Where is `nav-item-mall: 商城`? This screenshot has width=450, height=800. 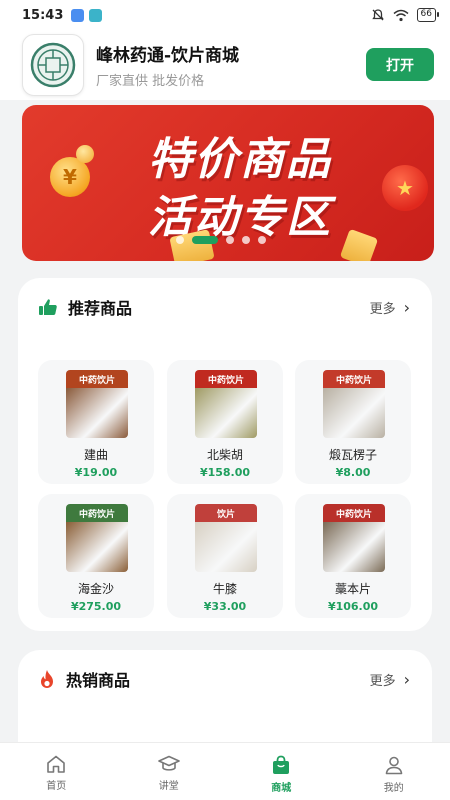 nav-item-mall: 商城 is located at coordinates (281, 771).